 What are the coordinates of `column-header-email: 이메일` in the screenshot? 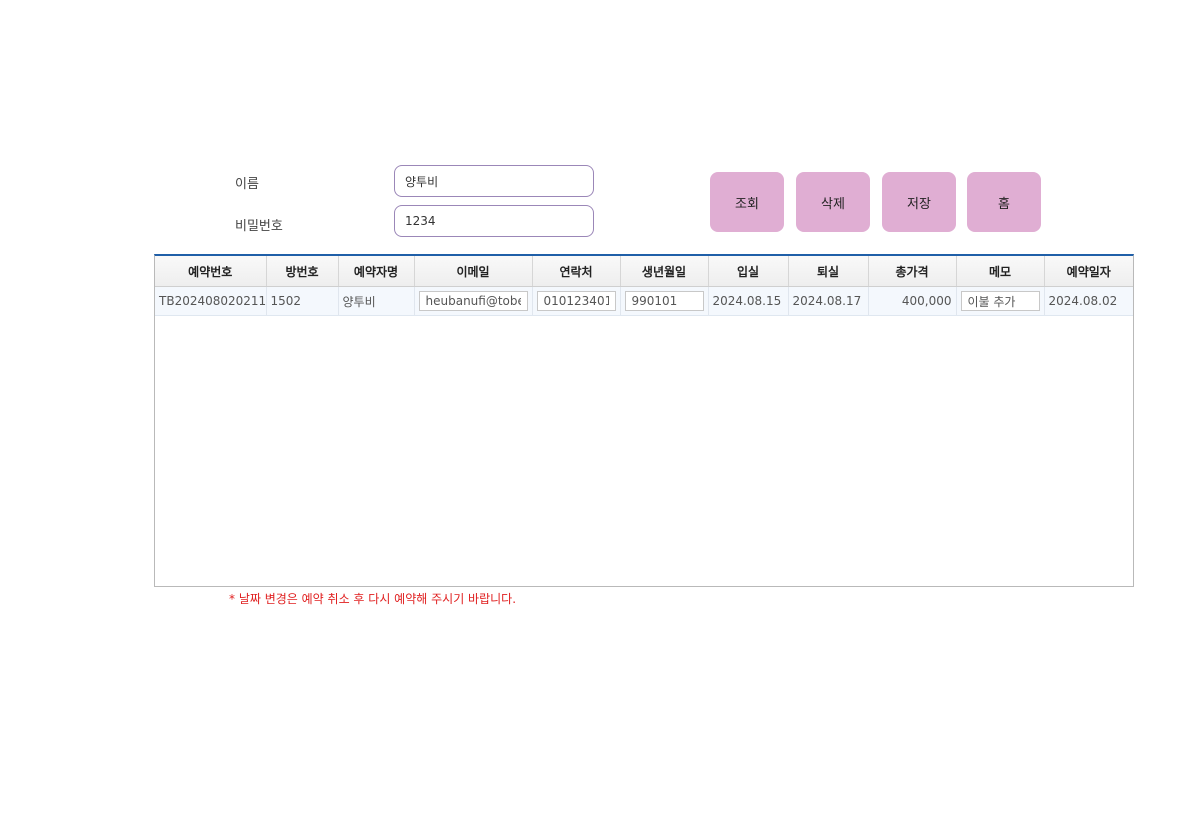 It's located at (473, 271).